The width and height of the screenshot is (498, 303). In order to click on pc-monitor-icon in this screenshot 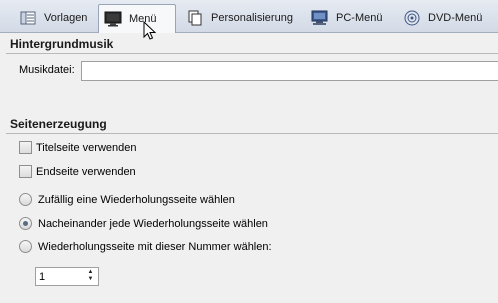, I will do `click(320, 18)`.